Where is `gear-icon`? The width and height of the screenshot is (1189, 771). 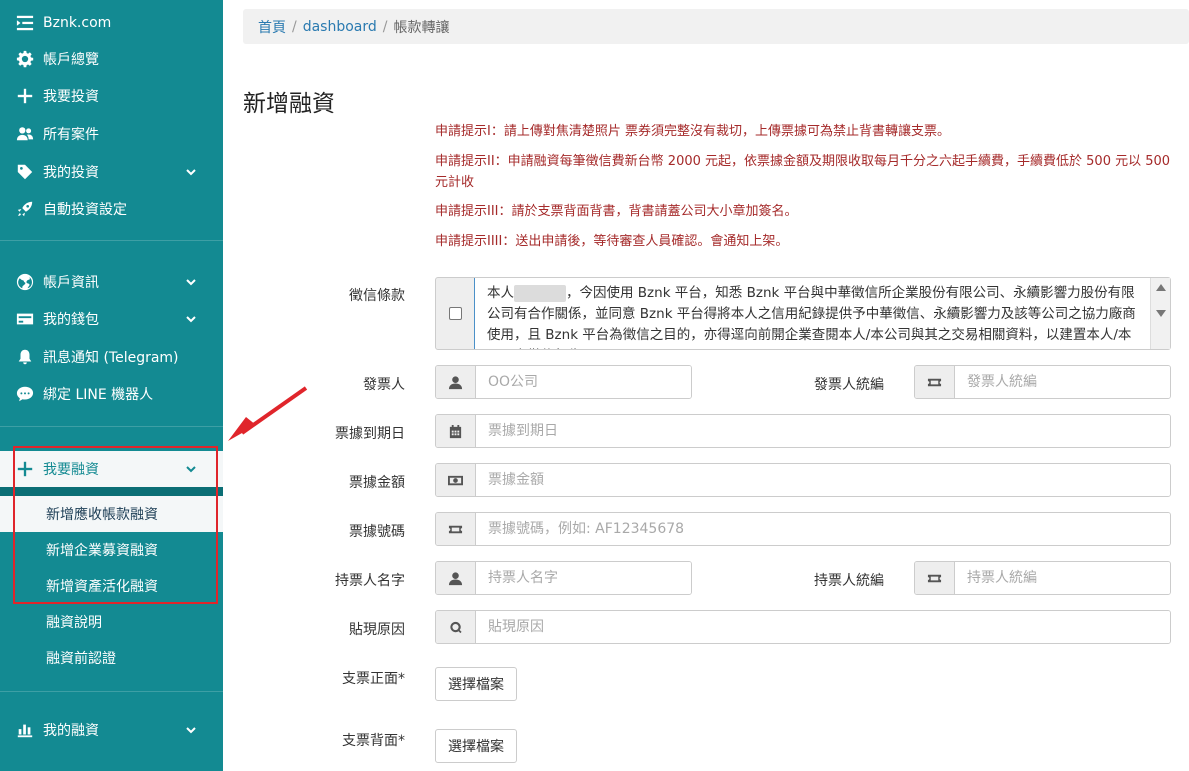
gear-icon is located at coordinates (25, 59).